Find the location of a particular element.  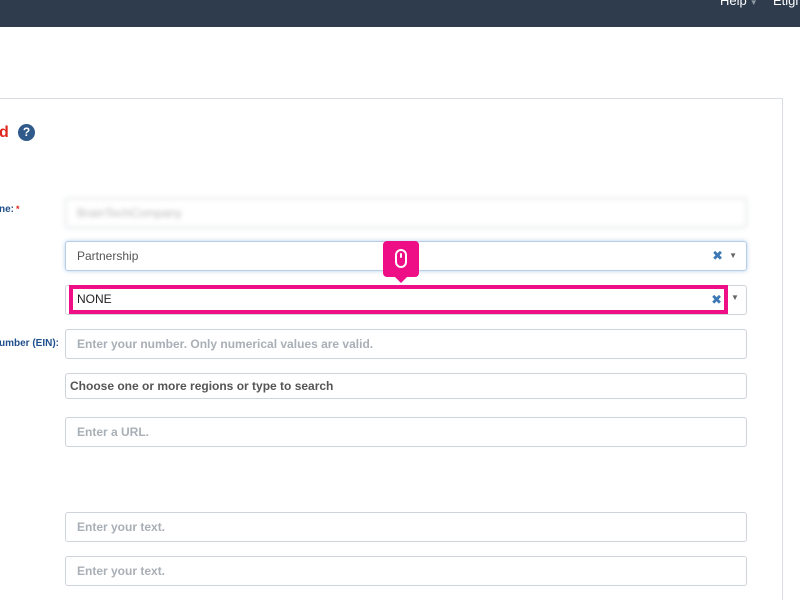

name-label-text: ne: is located at coordinates (7, 209).